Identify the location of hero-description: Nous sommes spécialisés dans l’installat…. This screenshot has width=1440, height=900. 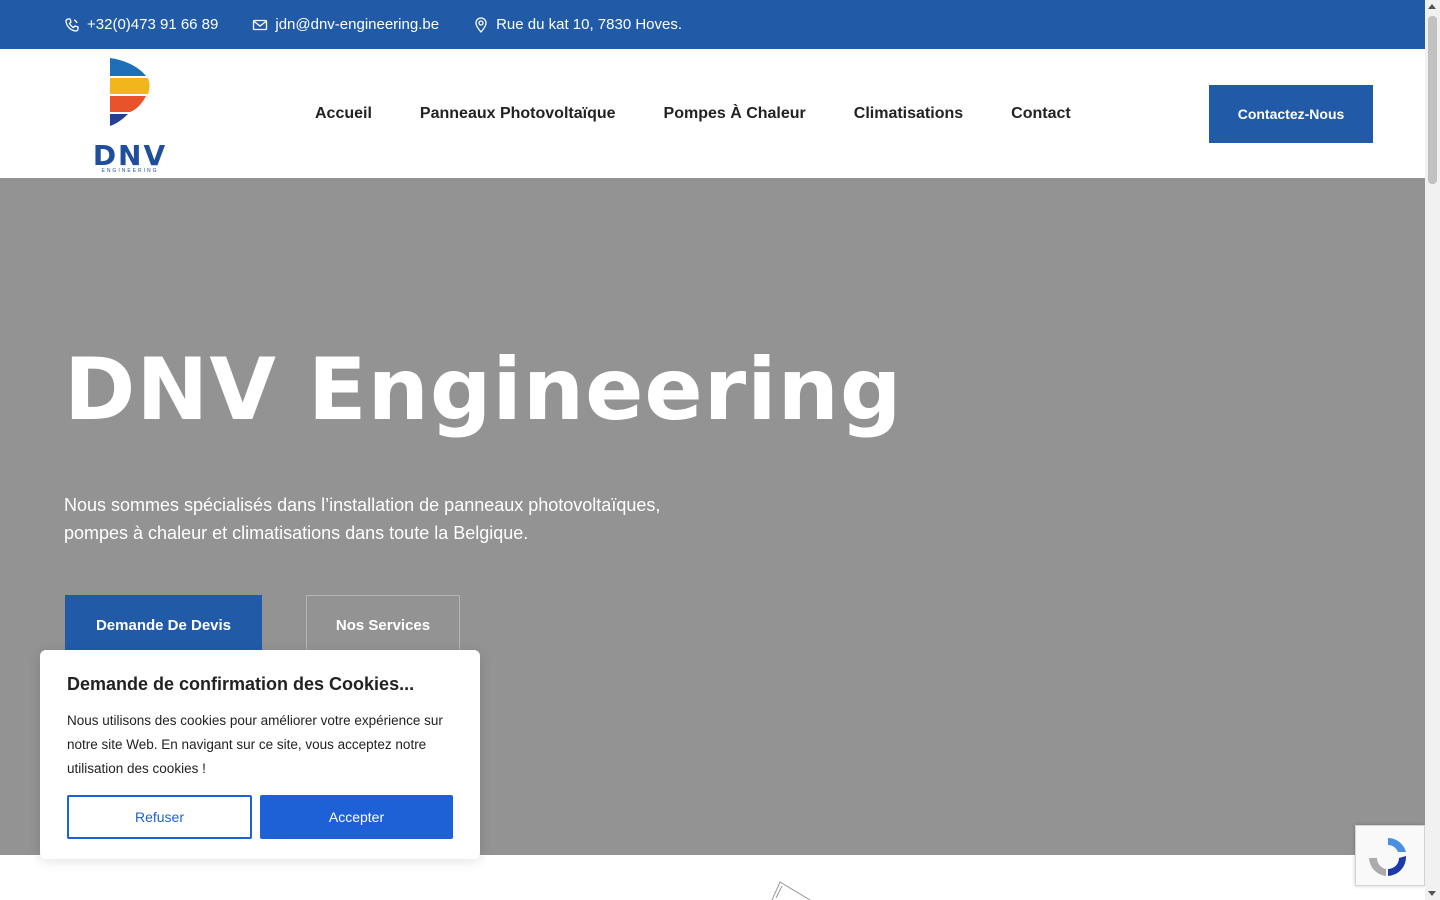
(362, 519).